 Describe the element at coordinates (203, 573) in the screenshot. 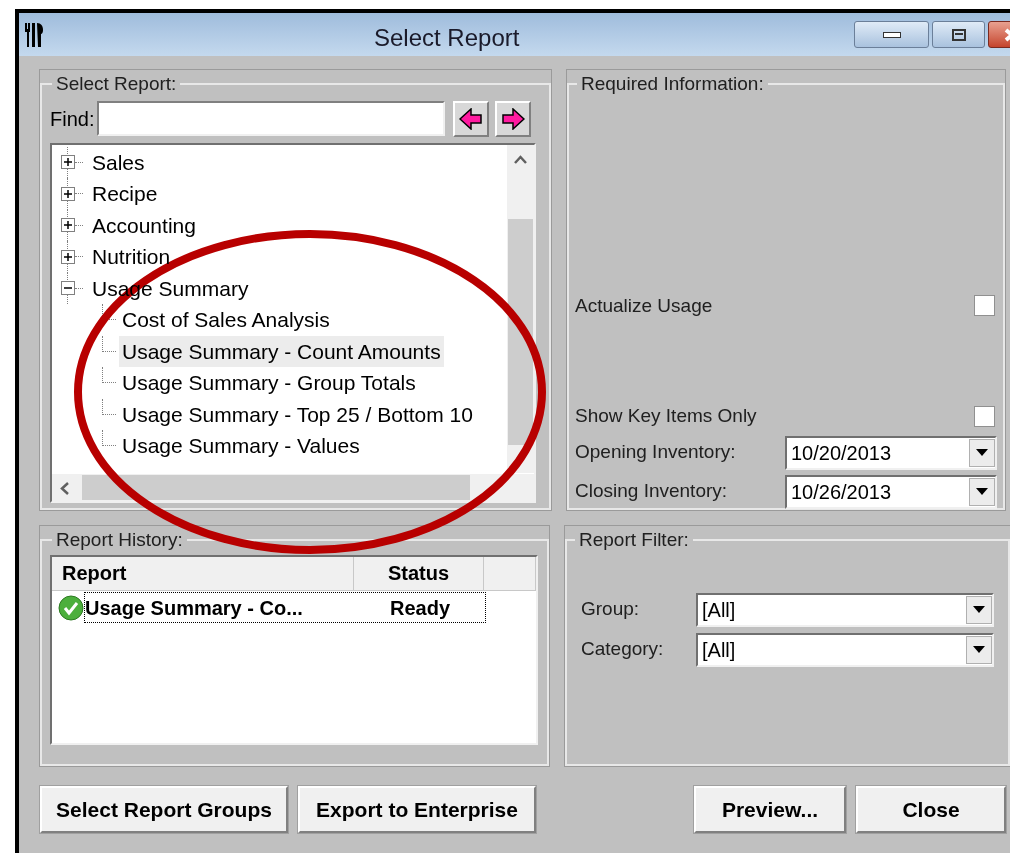

I see `column-header: Report` at that location.